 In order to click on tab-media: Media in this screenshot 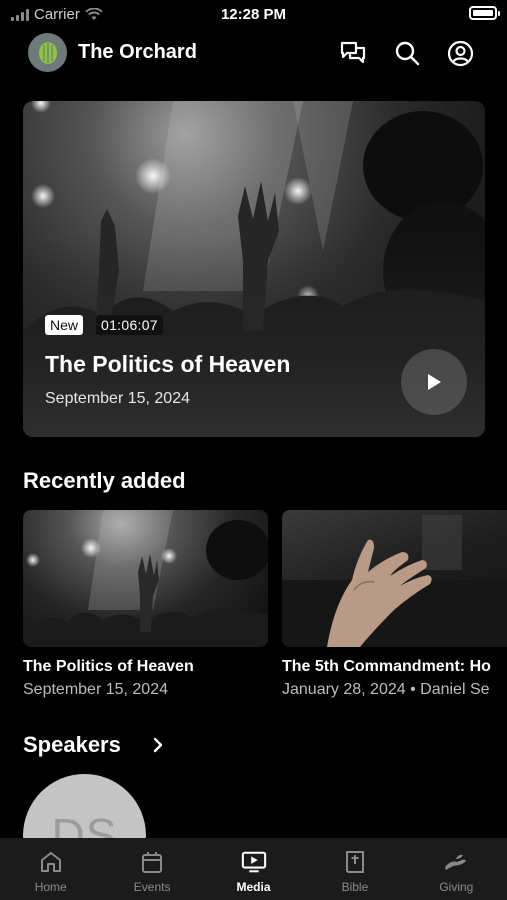, I will do `click(253, 869)`.